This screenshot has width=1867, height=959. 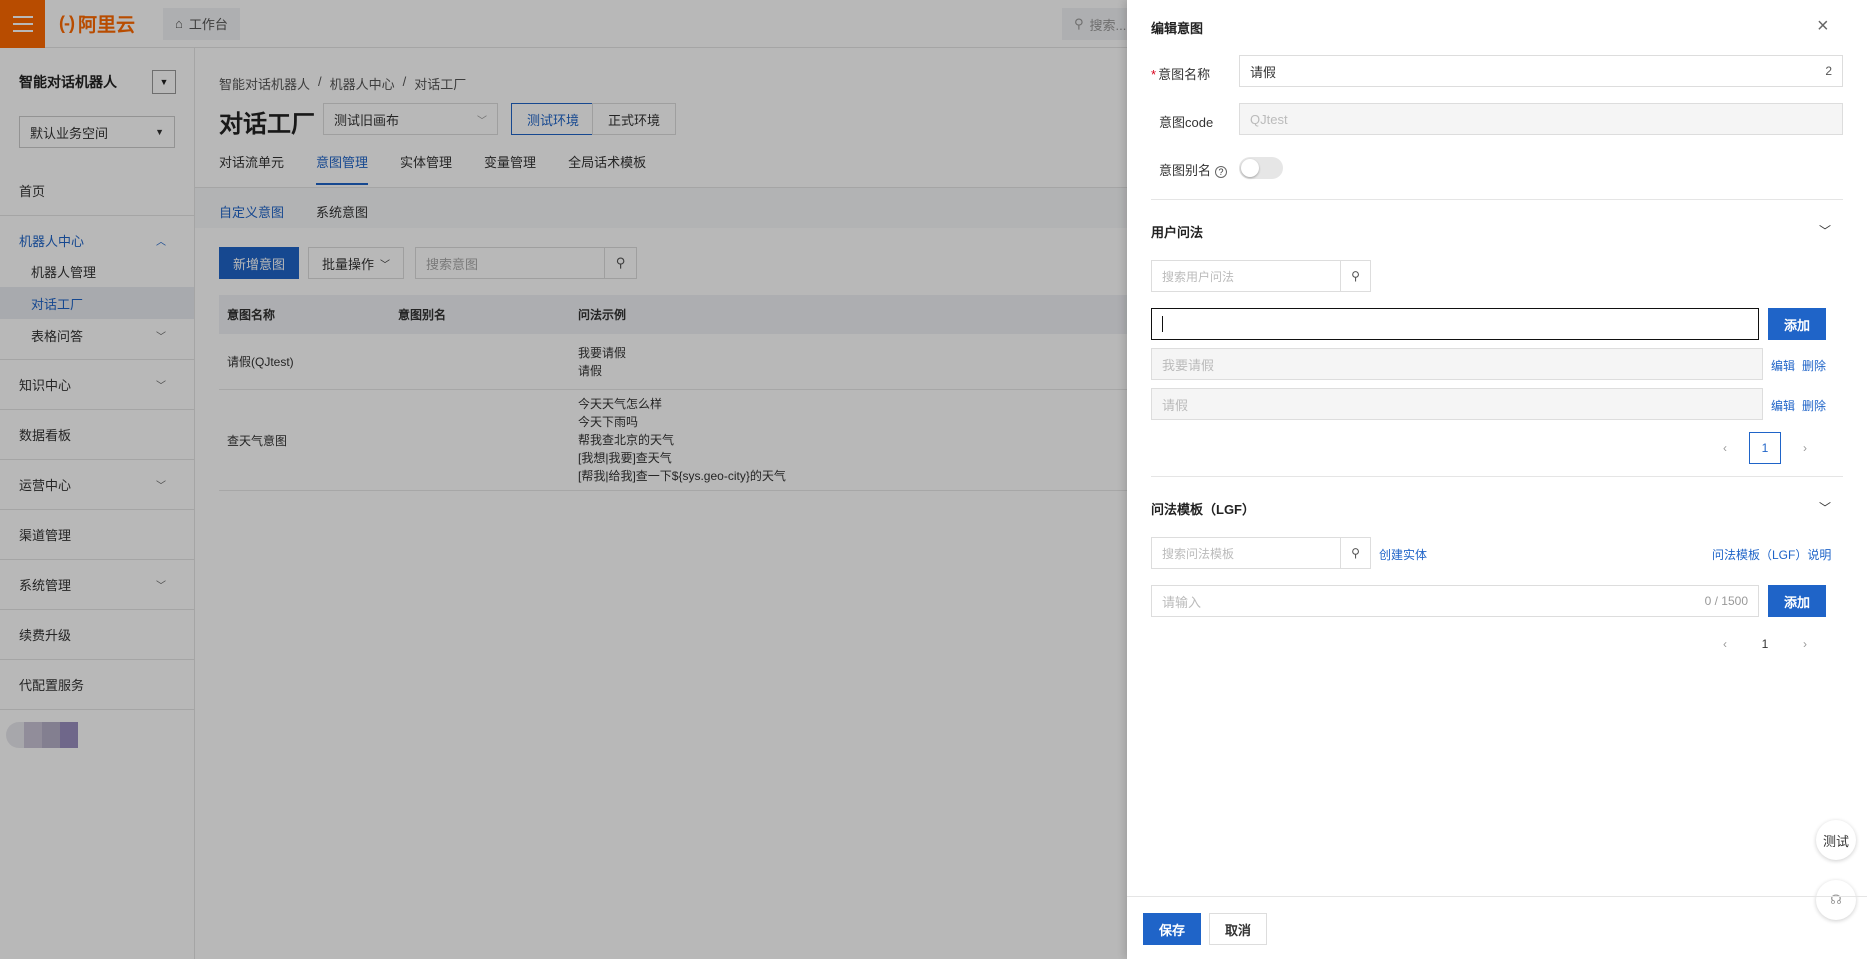 What do you see at coordinates (1263, 72) in the screenshot?
I see `intent-name-value: 请假` at bounding box center [1263, 72].